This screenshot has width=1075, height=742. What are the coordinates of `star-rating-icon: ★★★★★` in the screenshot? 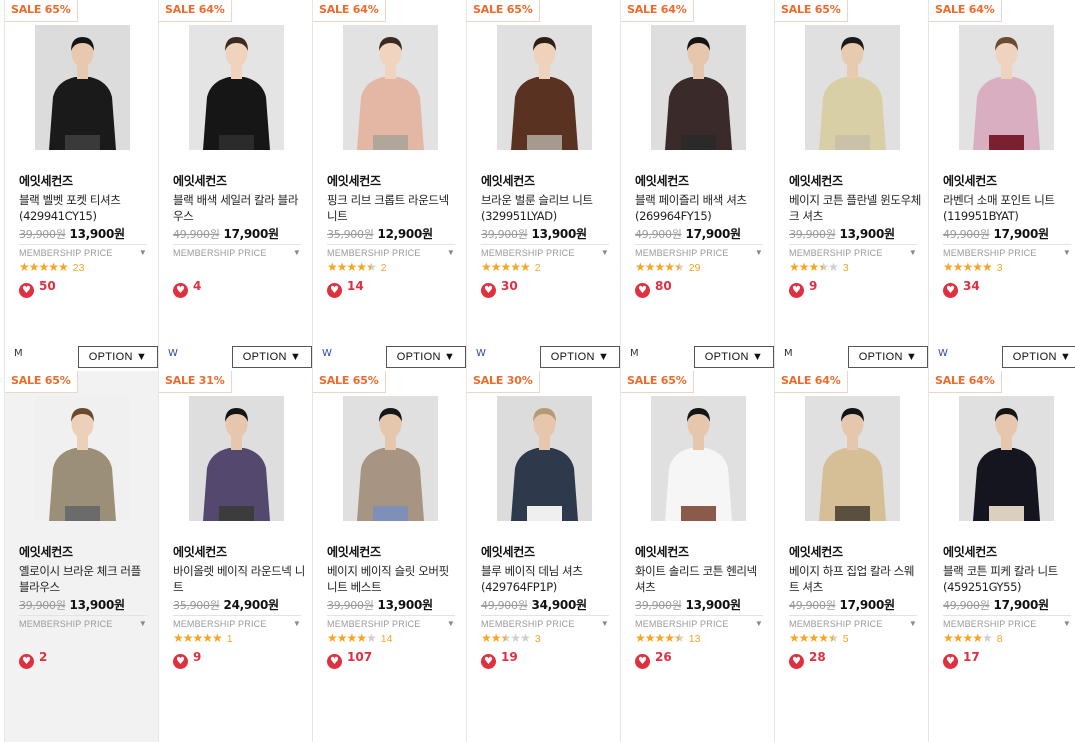 It's located at (660, 267).